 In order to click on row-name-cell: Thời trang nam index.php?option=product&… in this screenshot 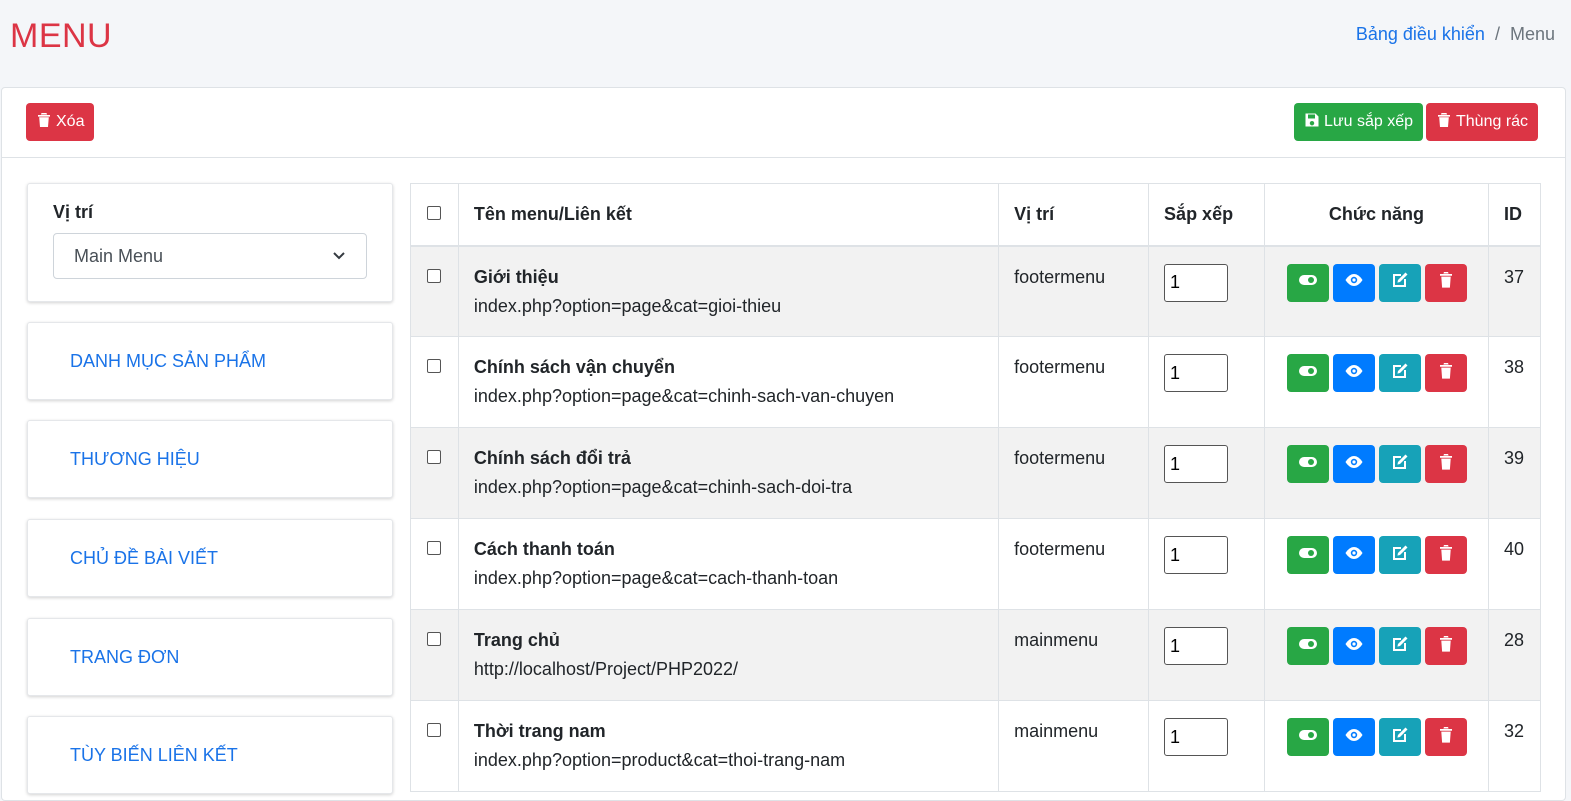, I will do `click(728, 746)`.